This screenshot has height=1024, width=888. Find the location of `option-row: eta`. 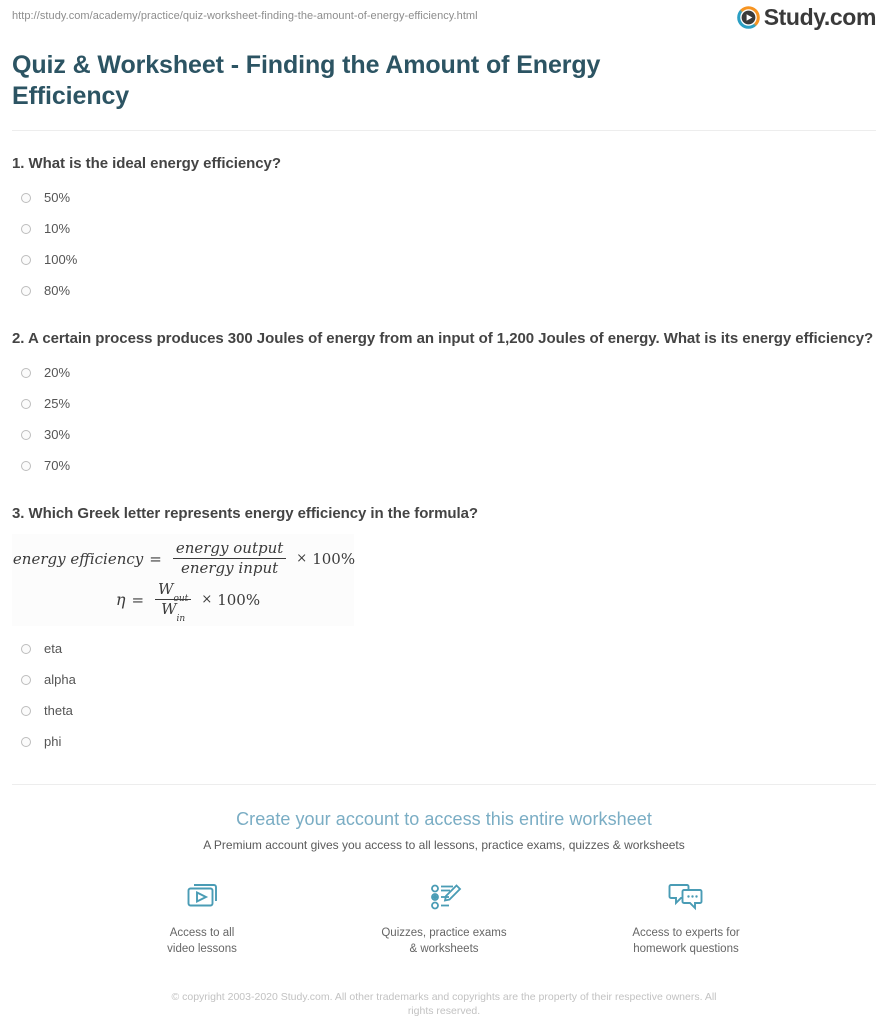

option-row: eta is located at coordinates (444, 648).